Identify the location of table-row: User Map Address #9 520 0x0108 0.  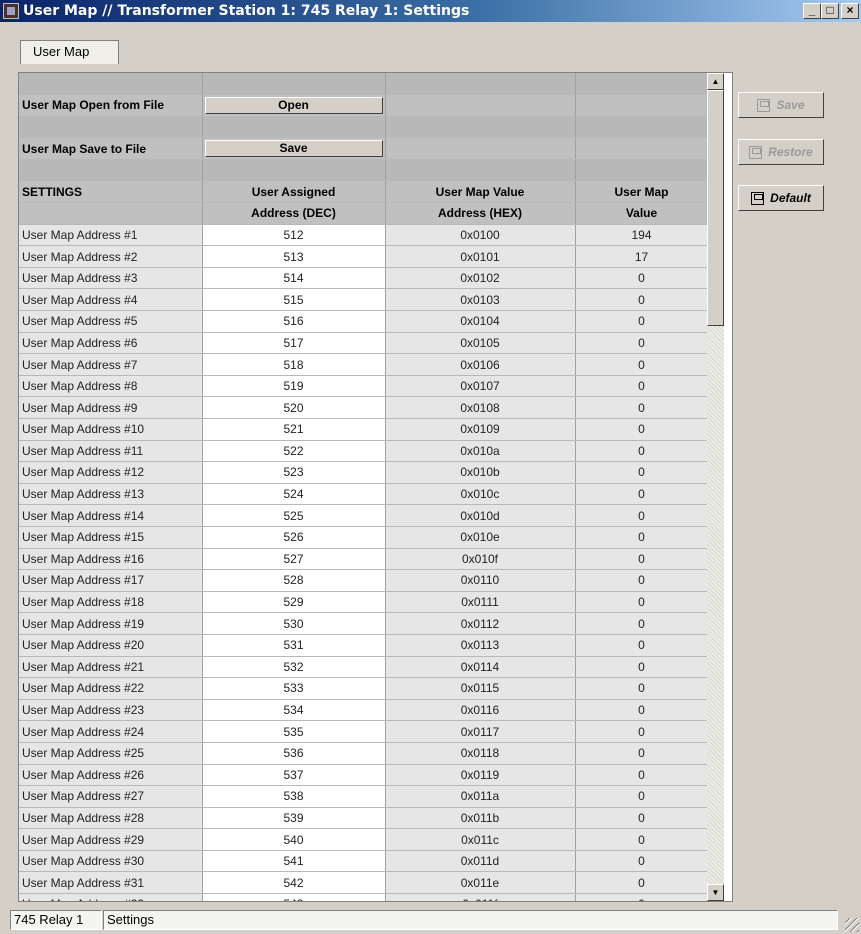
(364, 407).